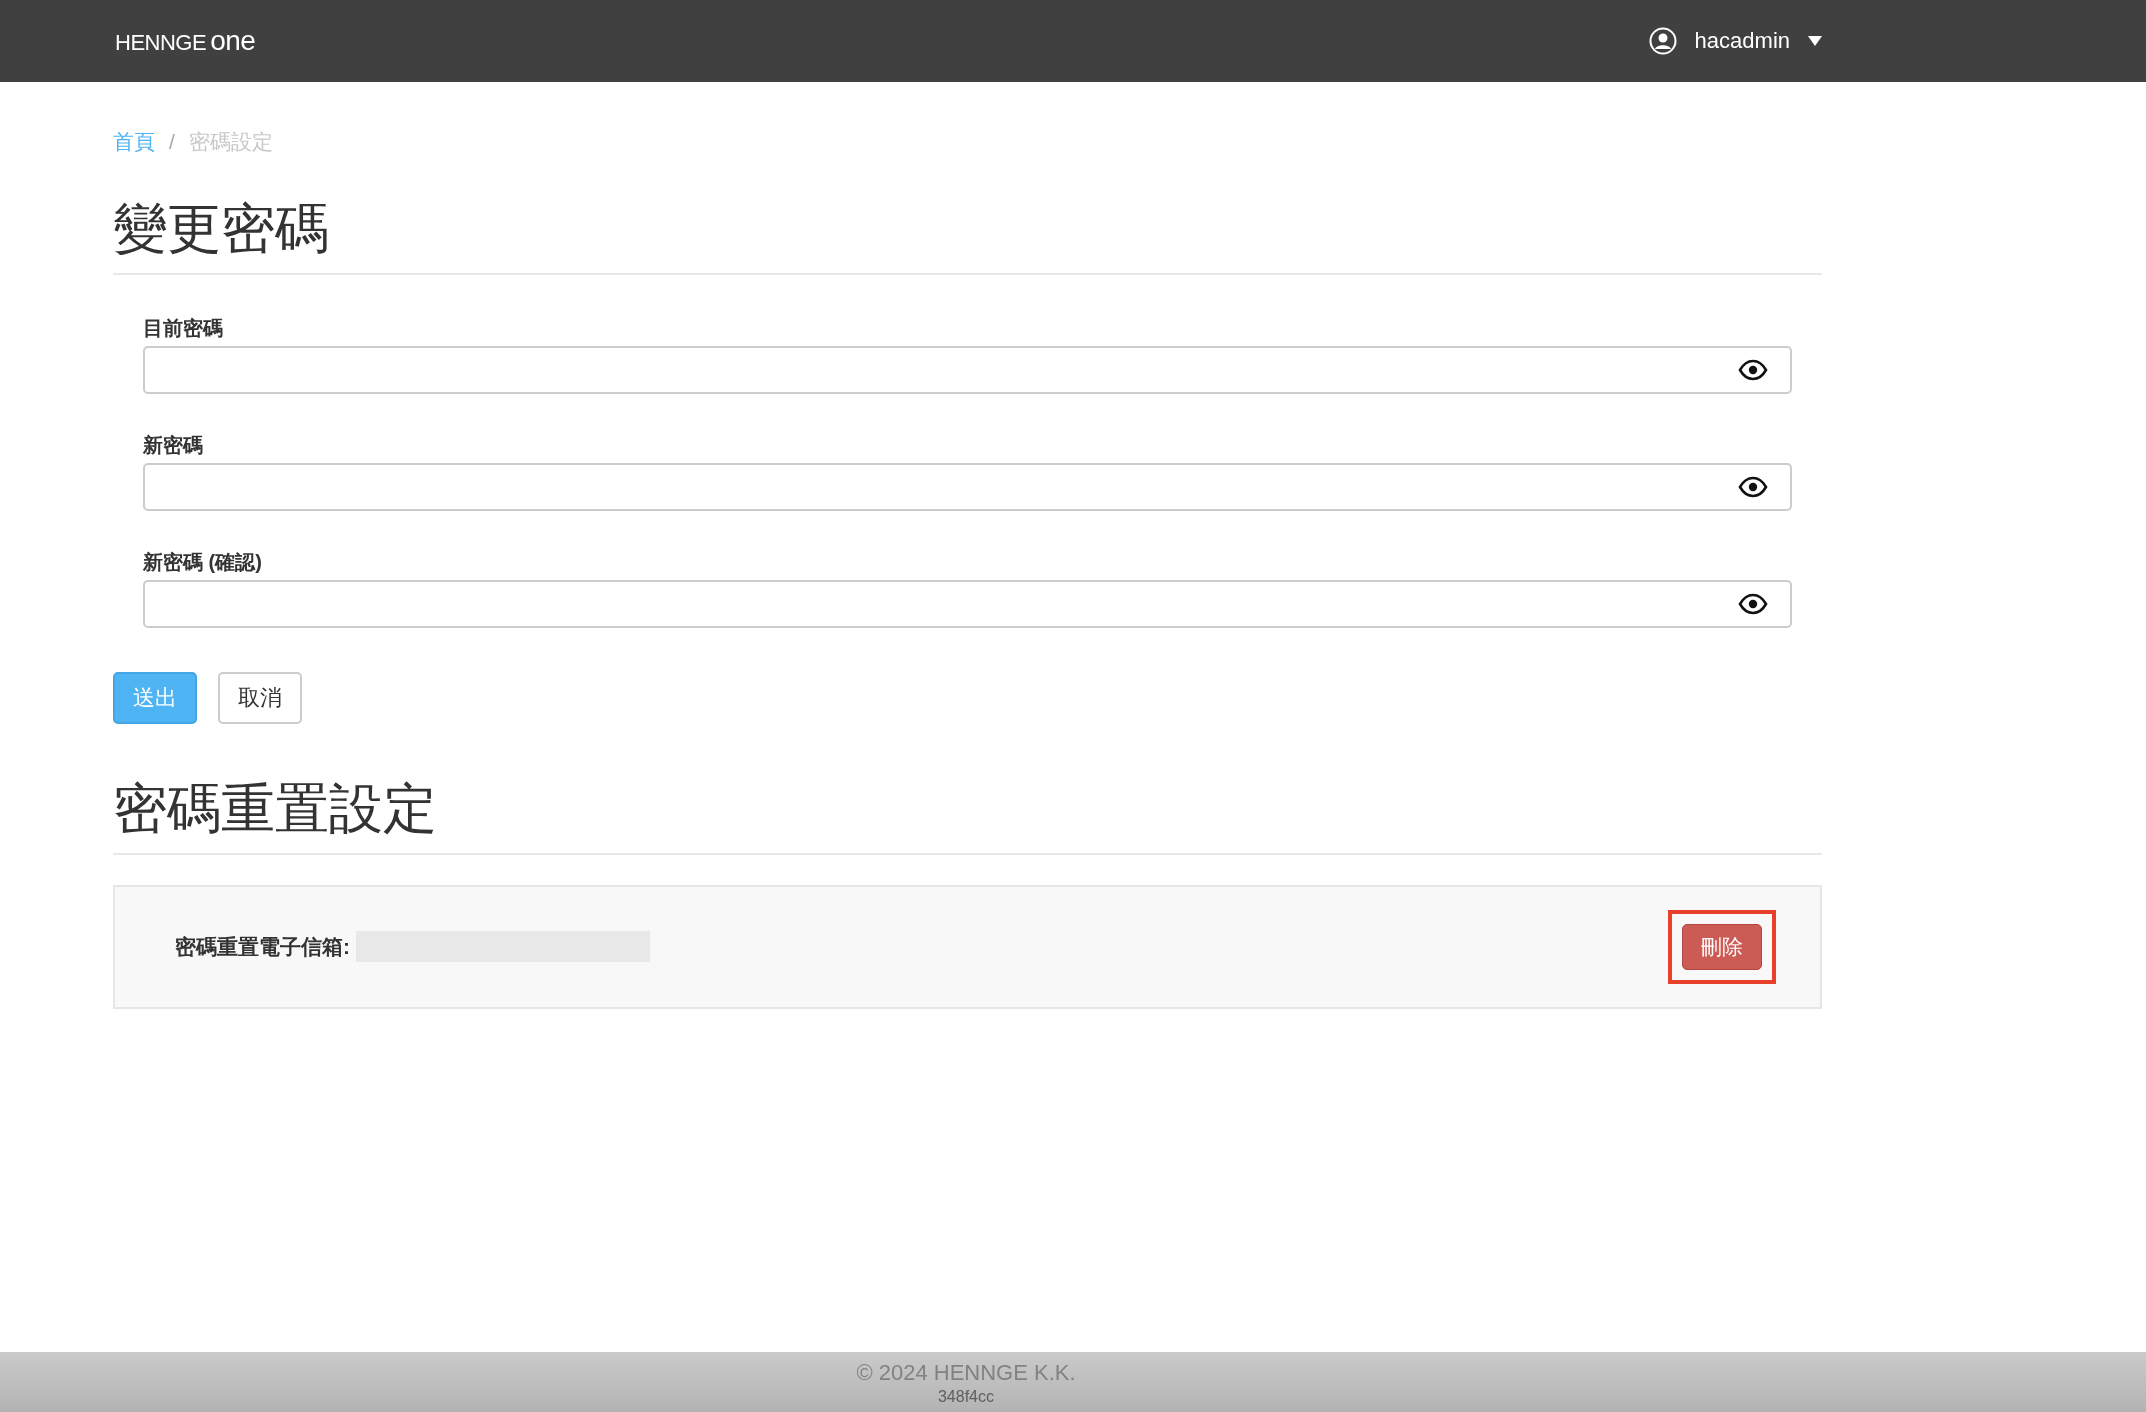 The height and width of the screenshot is (1412, 2146). Describe the element at coordinates (262, 946) in the screenshot. I see `email-label: 密碼重置電子信箱:` at that location.